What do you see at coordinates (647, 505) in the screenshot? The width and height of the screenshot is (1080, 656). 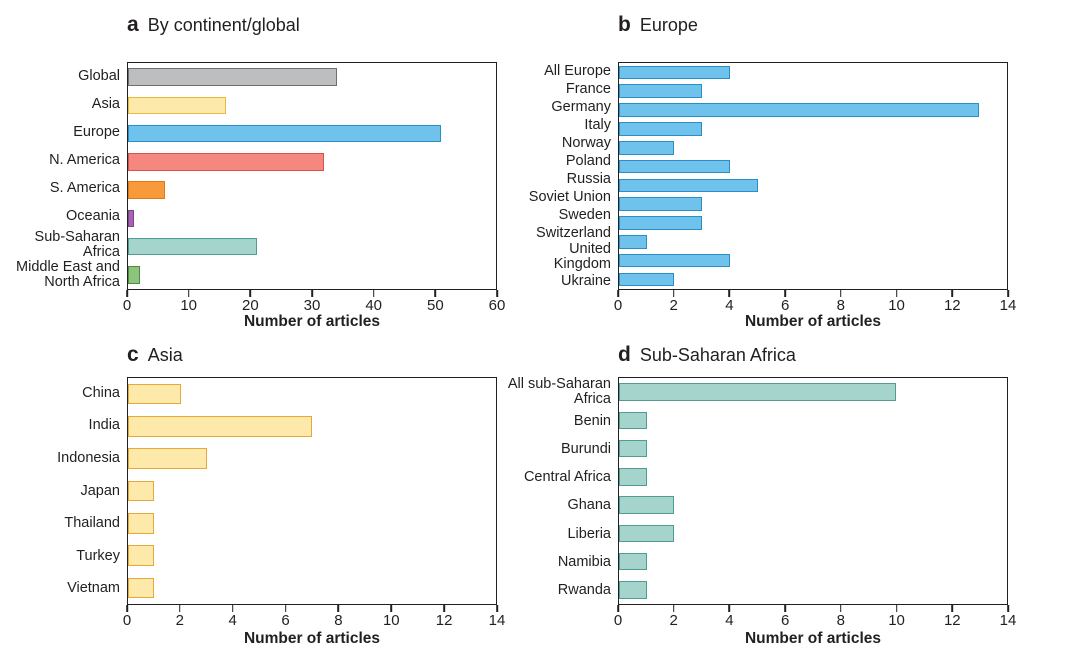 I see `bar-ghana` at bounding box center [647, 505].